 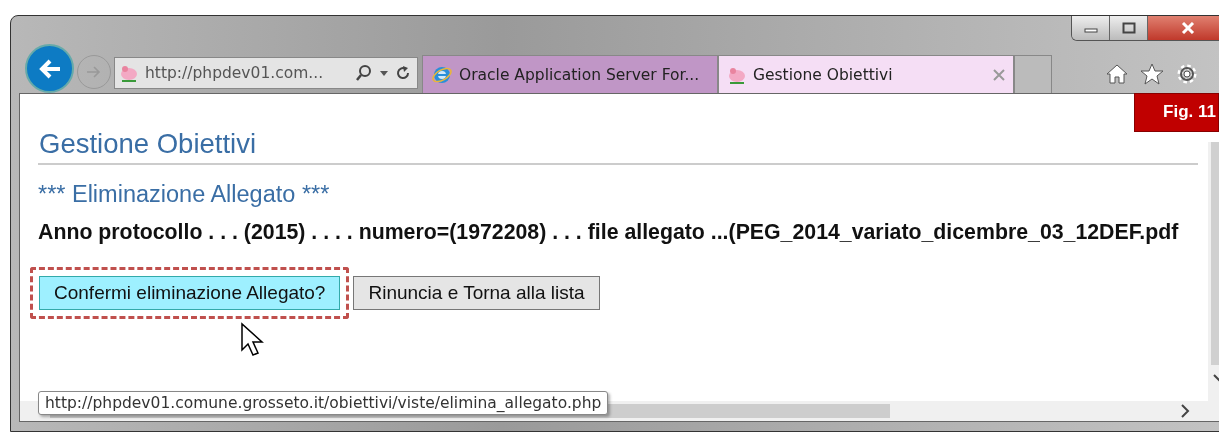 What do you see at coordinates (1091, 28) in the screenshot?
I see `minimize-button` at bounding box center [1091, 28].